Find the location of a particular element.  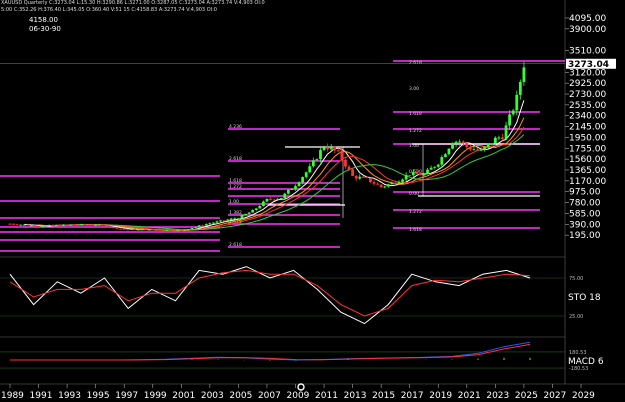

price-label: 780.00 is located at coordinates (585, 204).